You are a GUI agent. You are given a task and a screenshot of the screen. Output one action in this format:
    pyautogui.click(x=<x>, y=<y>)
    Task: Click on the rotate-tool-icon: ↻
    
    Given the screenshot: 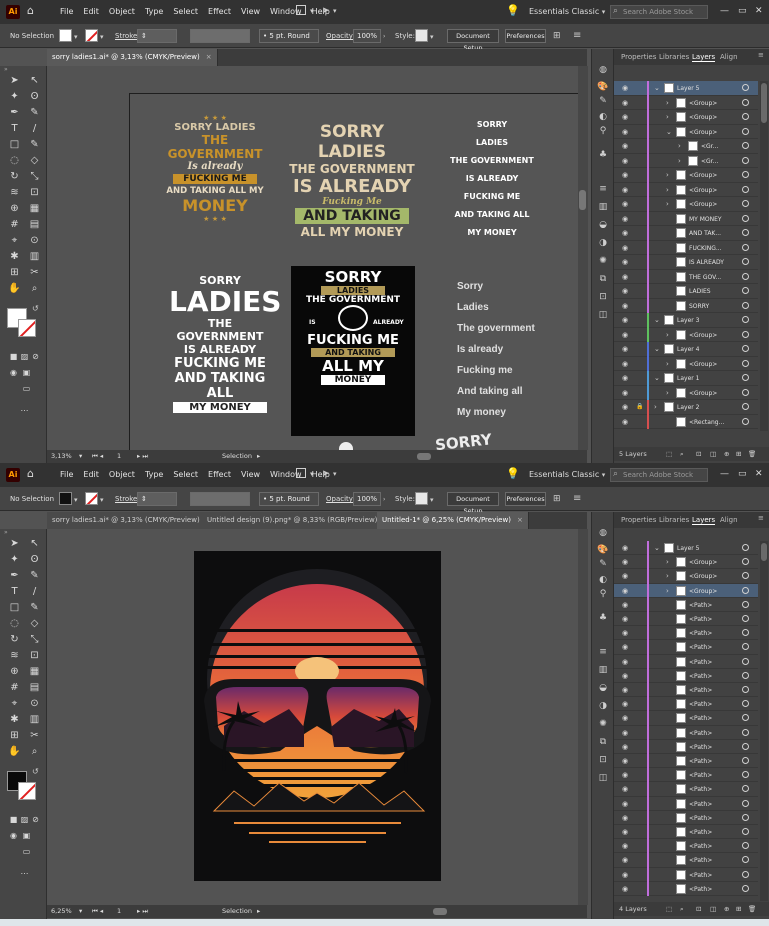 What is the action you would take?
    pyautogui.click(x=14, y=639)
    